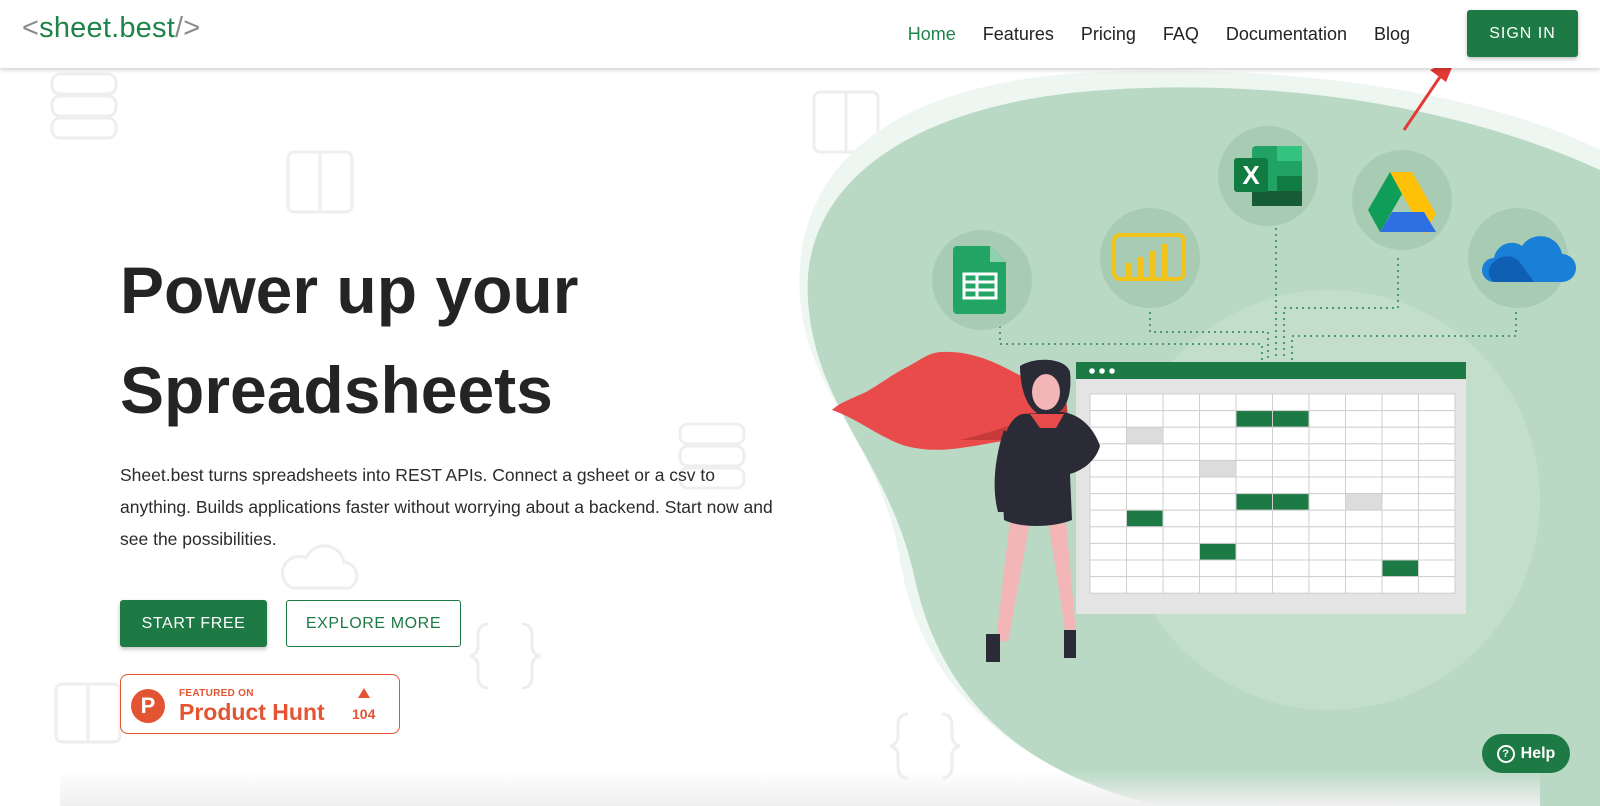  I want to click on product-hunt-badge: P FEATURED ON Product Hunt 104, so click(260, 704).